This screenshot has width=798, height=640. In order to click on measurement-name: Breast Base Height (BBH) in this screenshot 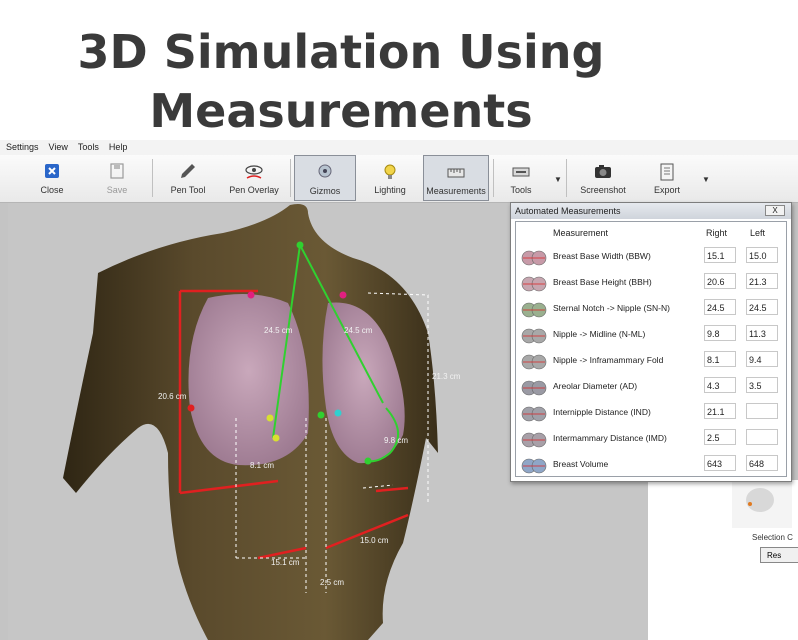, I will do `click(602, 282)`.